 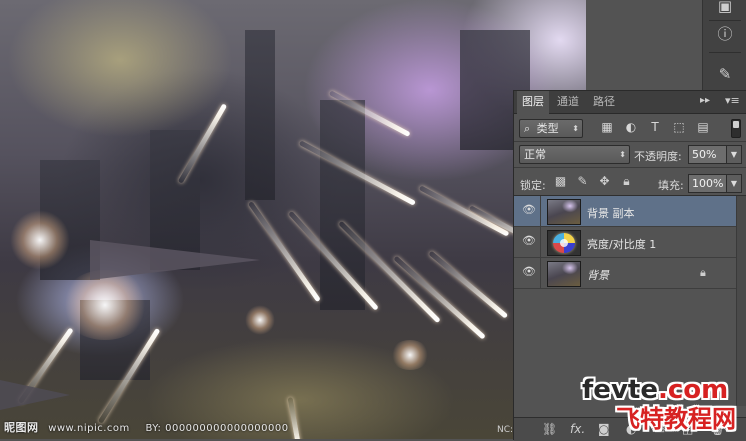 What do you see at coordinates (732, 100) in the screenshot?
I see `panel-menu-icon: ▾≡` at bounding box center [732, 100].